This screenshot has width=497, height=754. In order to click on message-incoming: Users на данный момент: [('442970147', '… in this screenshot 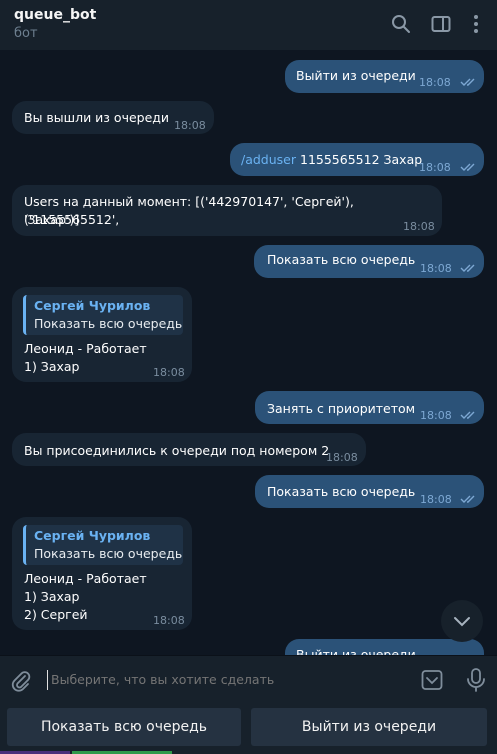, I will do `click(227, 210)`.